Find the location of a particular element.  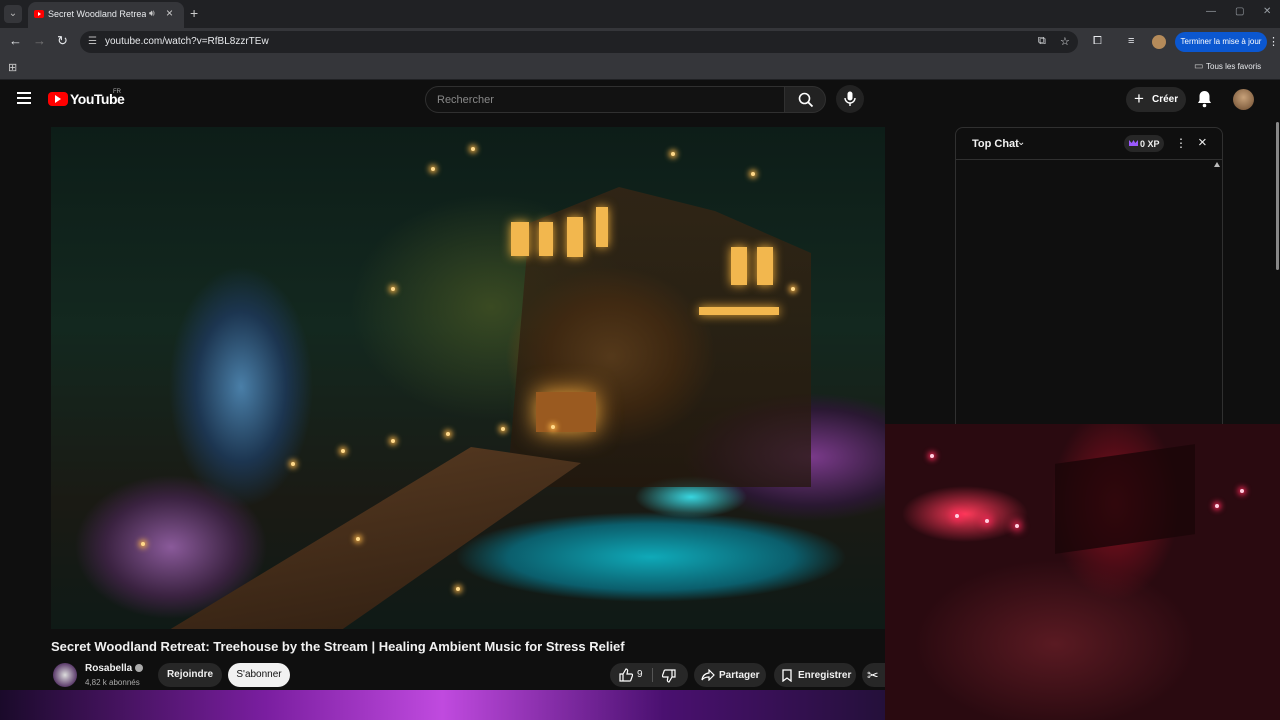

clip-button: ✂ is located at coordinates (874, 675).